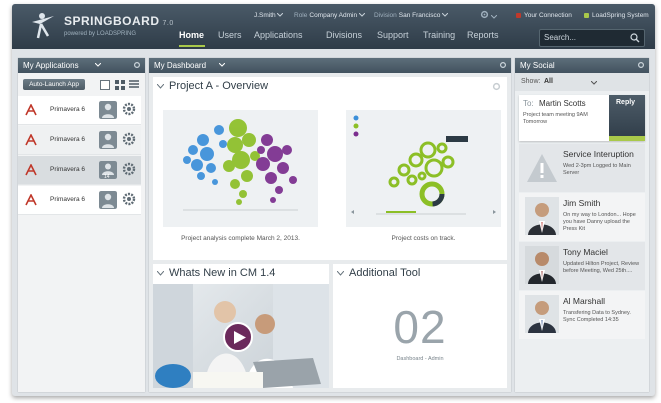 The height and width of the screenshot is (403, 661). I want to click on role-menu: Role Company Admin, so click(330, 15).